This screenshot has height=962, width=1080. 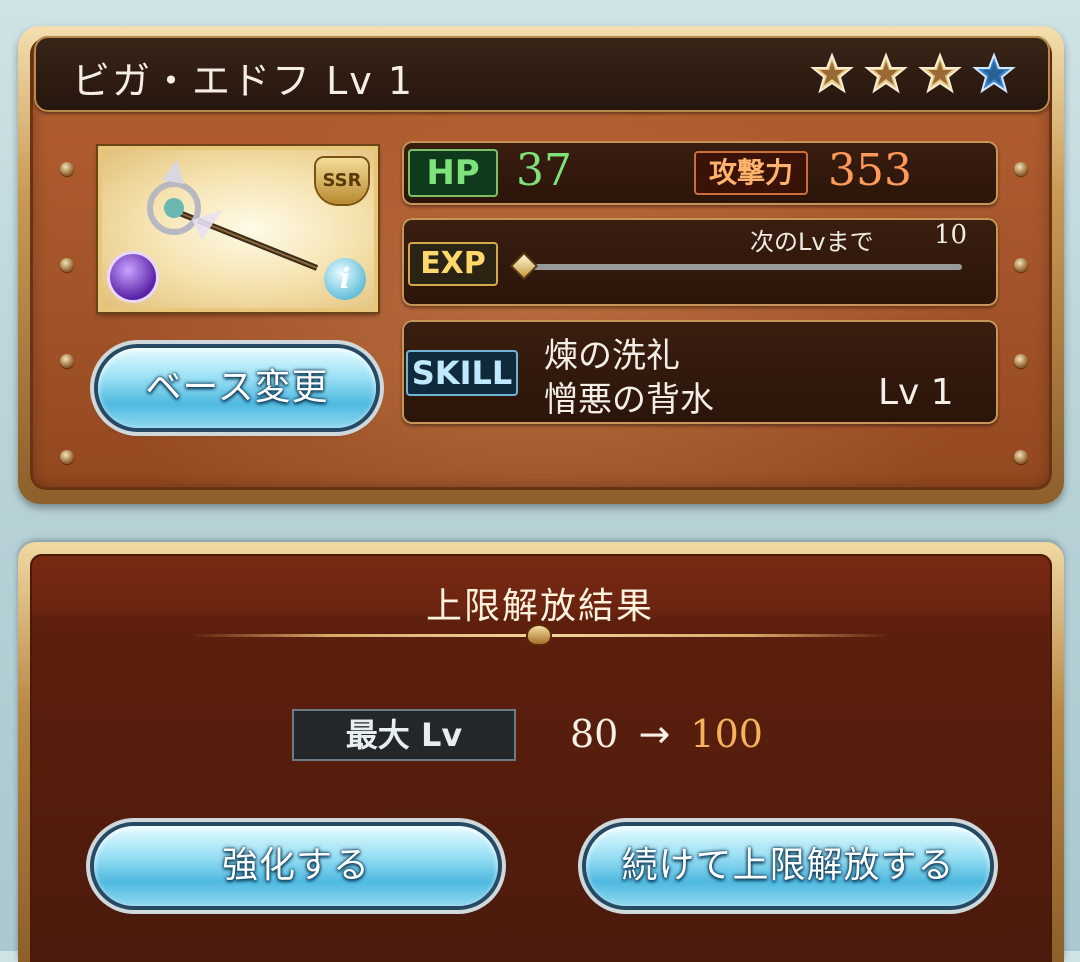 I want to click on exp-label: EXP, so click(x=453, y=264).